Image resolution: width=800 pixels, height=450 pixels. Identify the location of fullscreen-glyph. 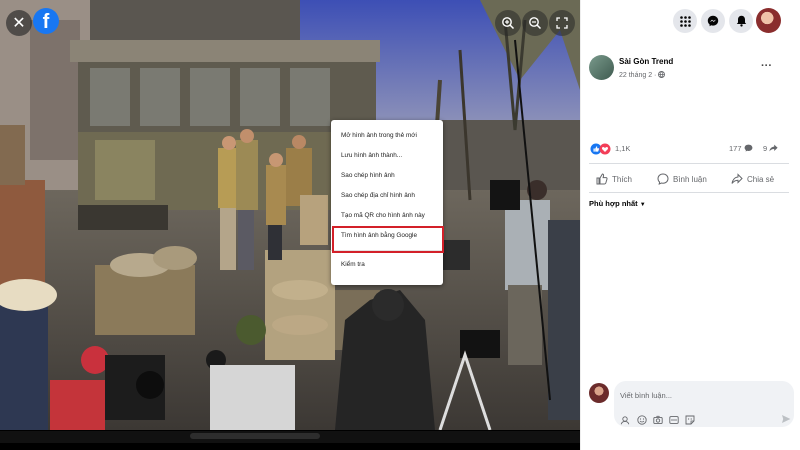
(562, 23).